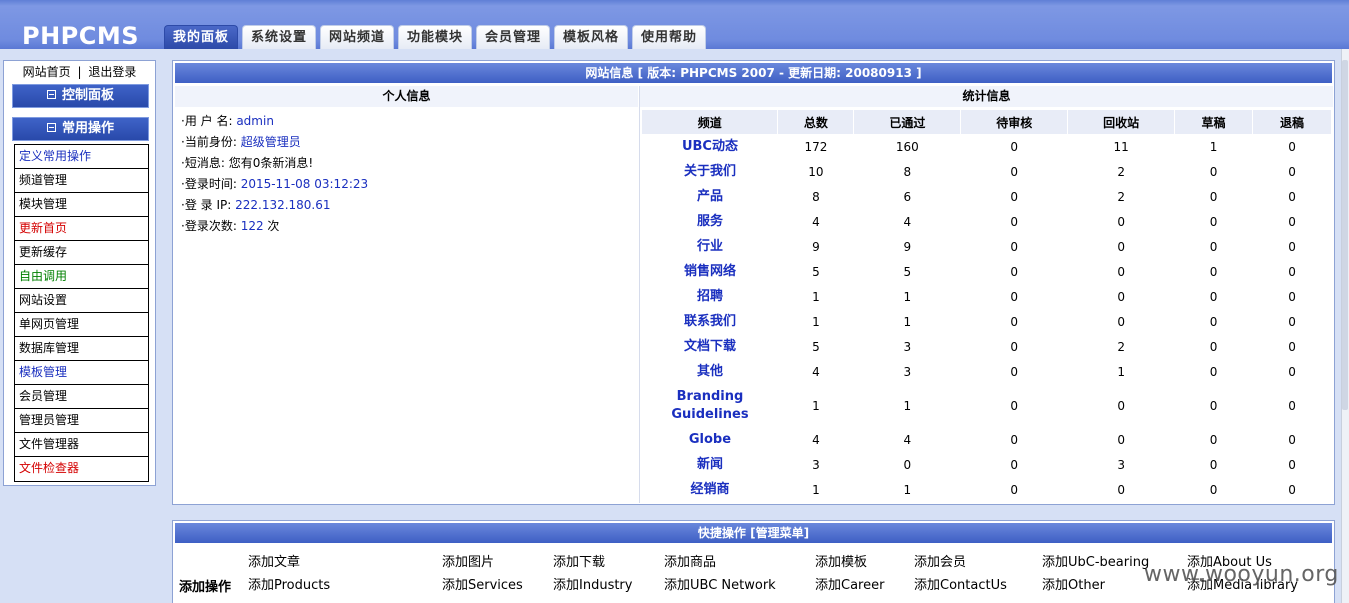  I want to click on sidebar-item-update-homepage: 更新首页, so click(81, 229).